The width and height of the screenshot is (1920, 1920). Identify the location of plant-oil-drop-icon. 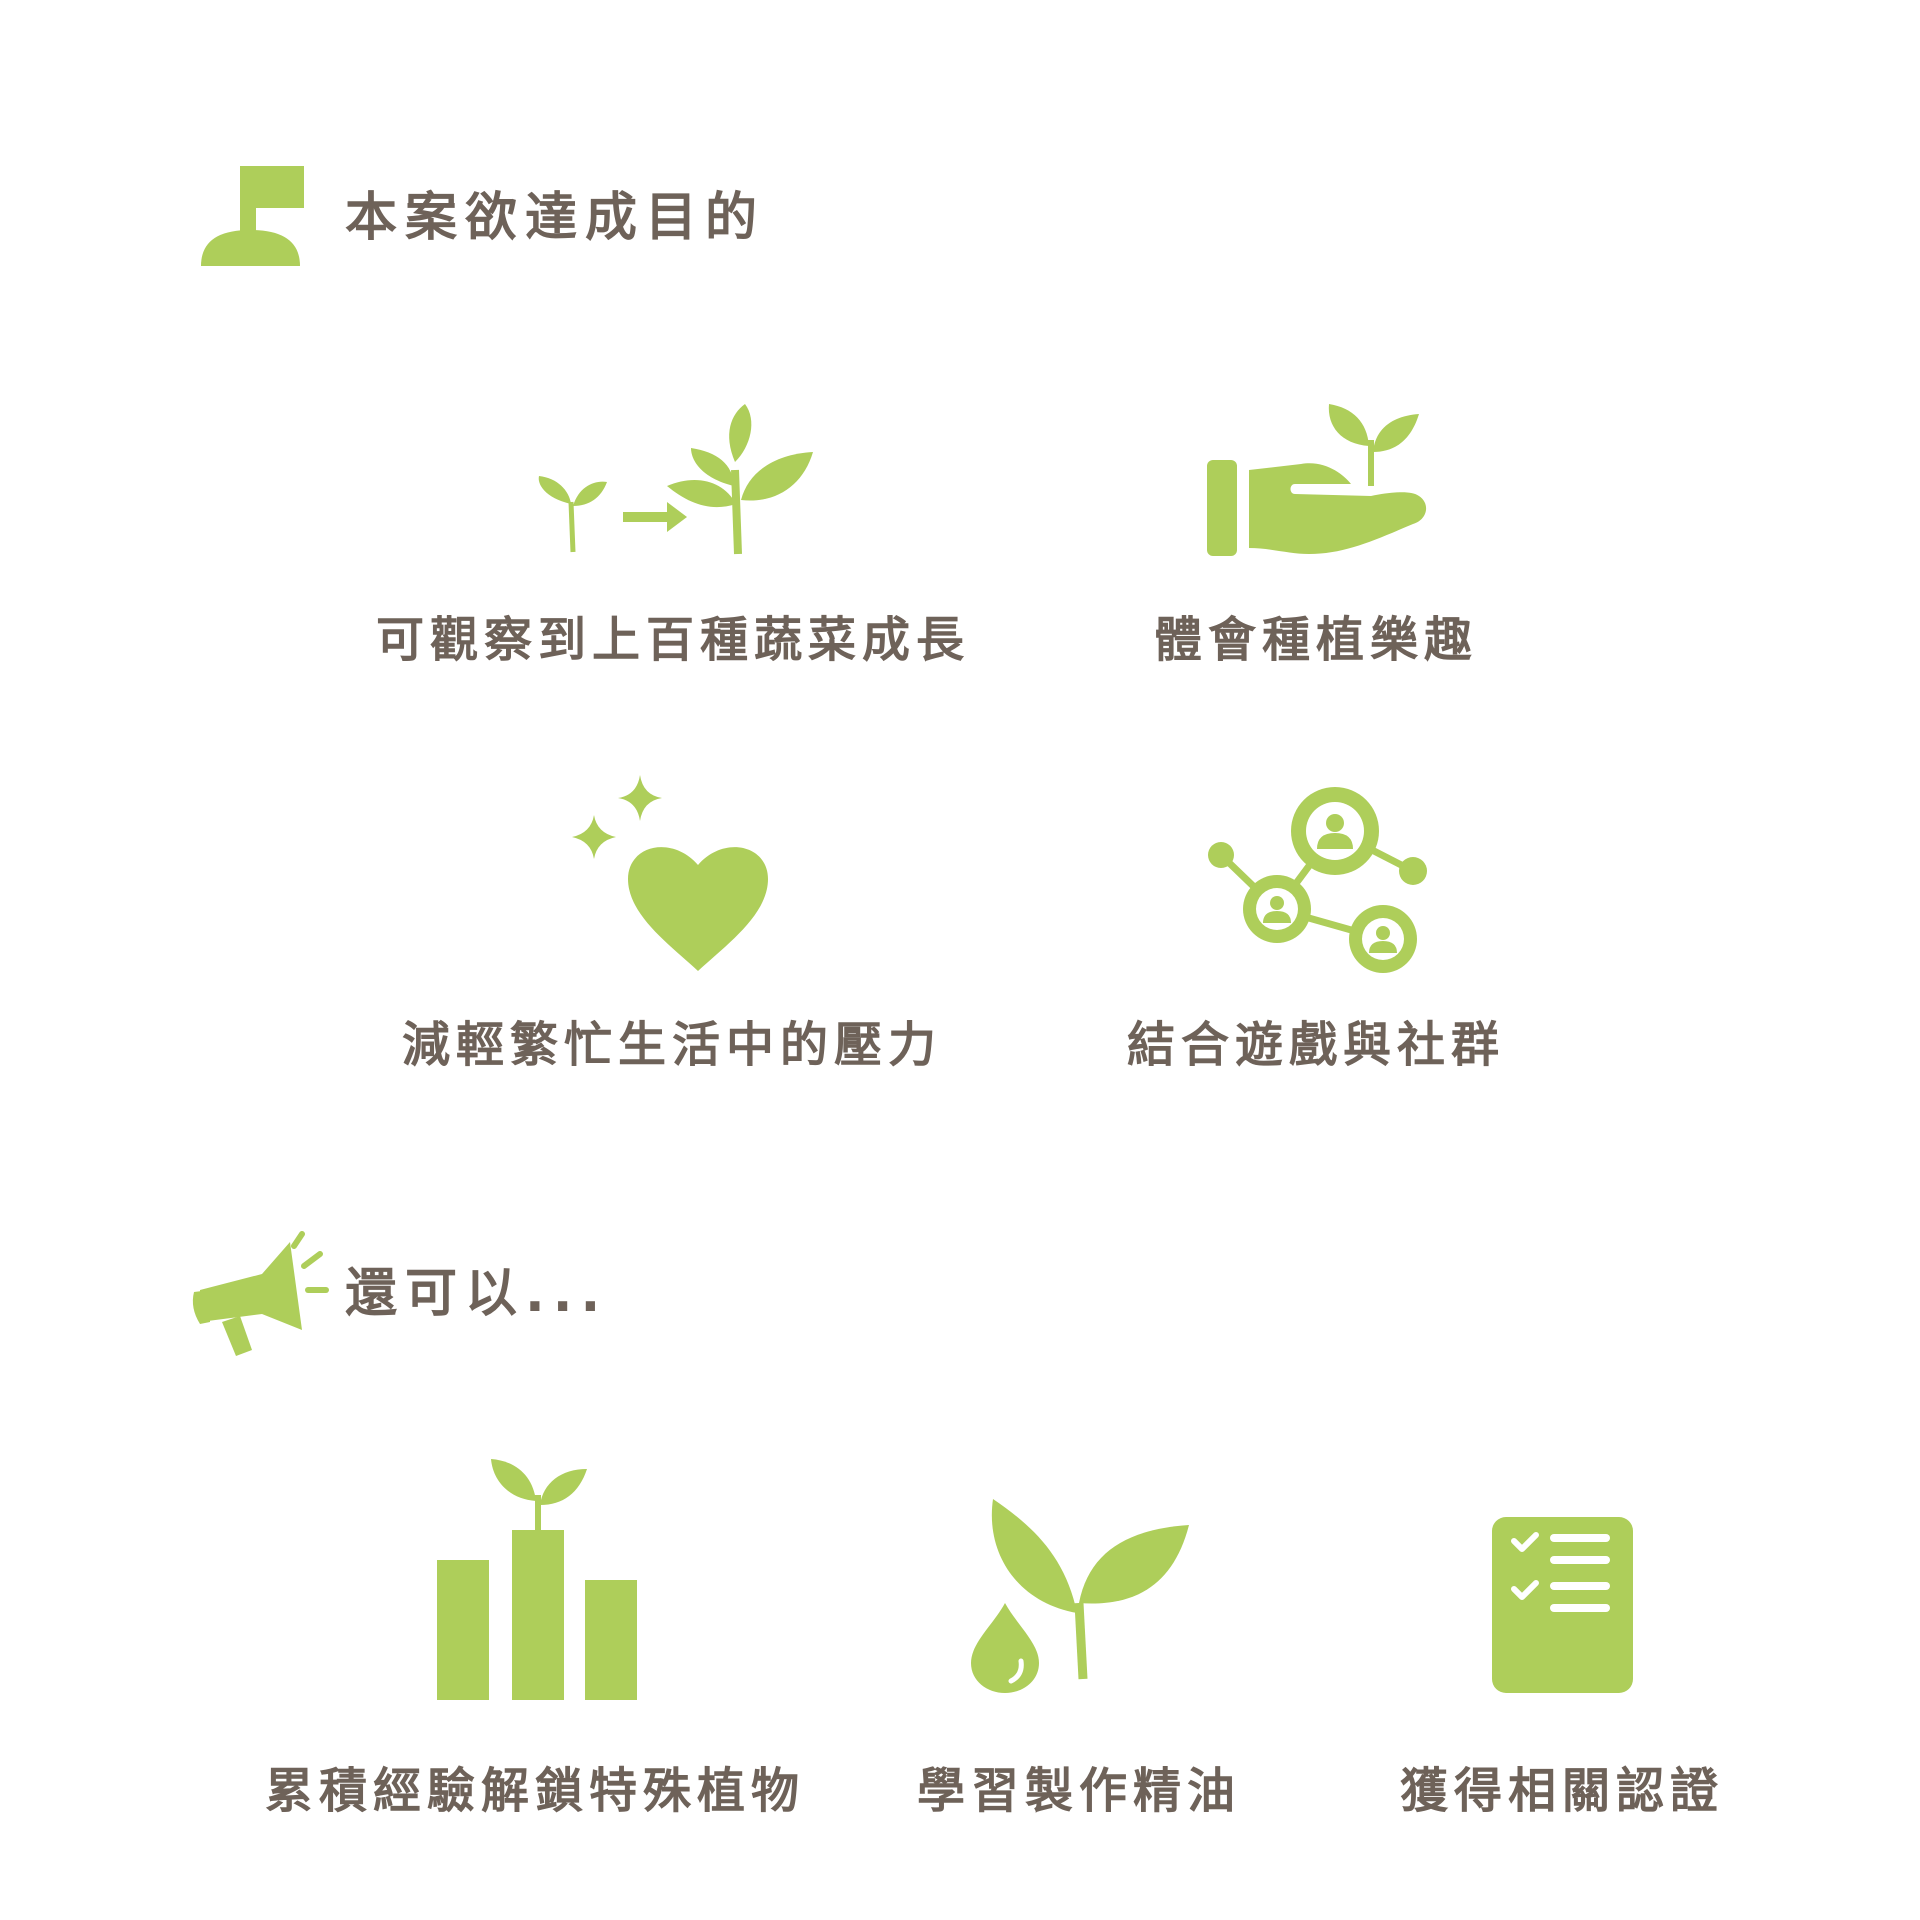
(1080, 1596).